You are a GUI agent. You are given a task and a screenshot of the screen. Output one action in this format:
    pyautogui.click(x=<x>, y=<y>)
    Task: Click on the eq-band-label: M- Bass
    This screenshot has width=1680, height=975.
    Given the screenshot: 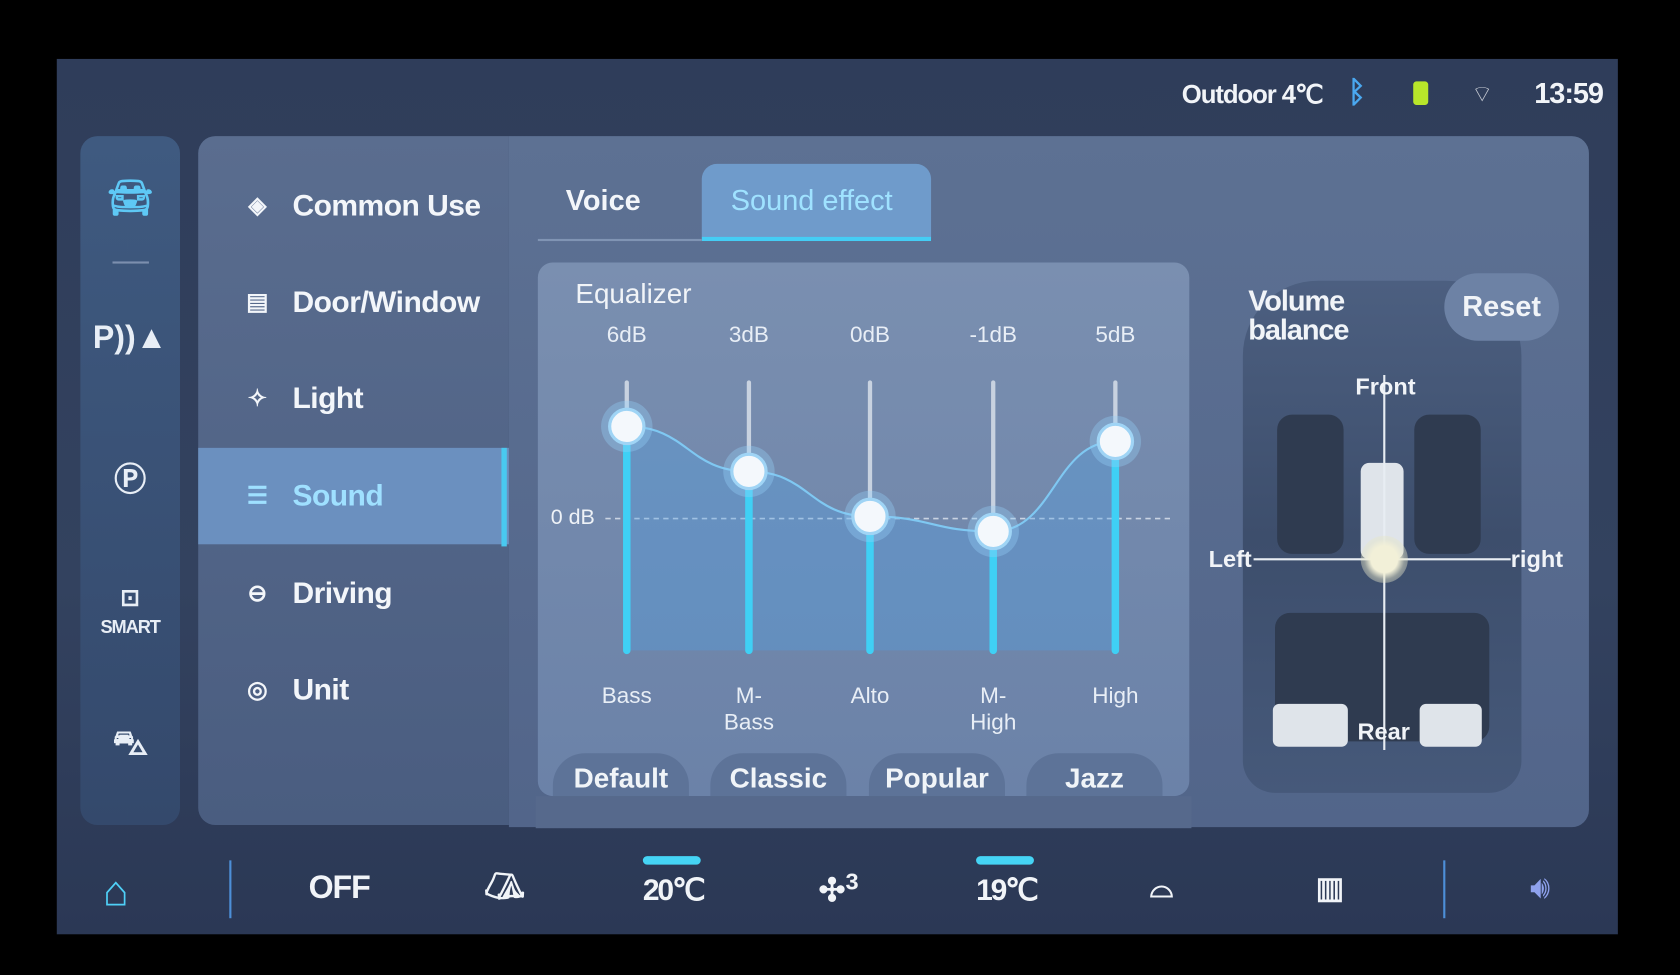 What is the action you would take?
    pyautogui.click(x=748, y=709)
    